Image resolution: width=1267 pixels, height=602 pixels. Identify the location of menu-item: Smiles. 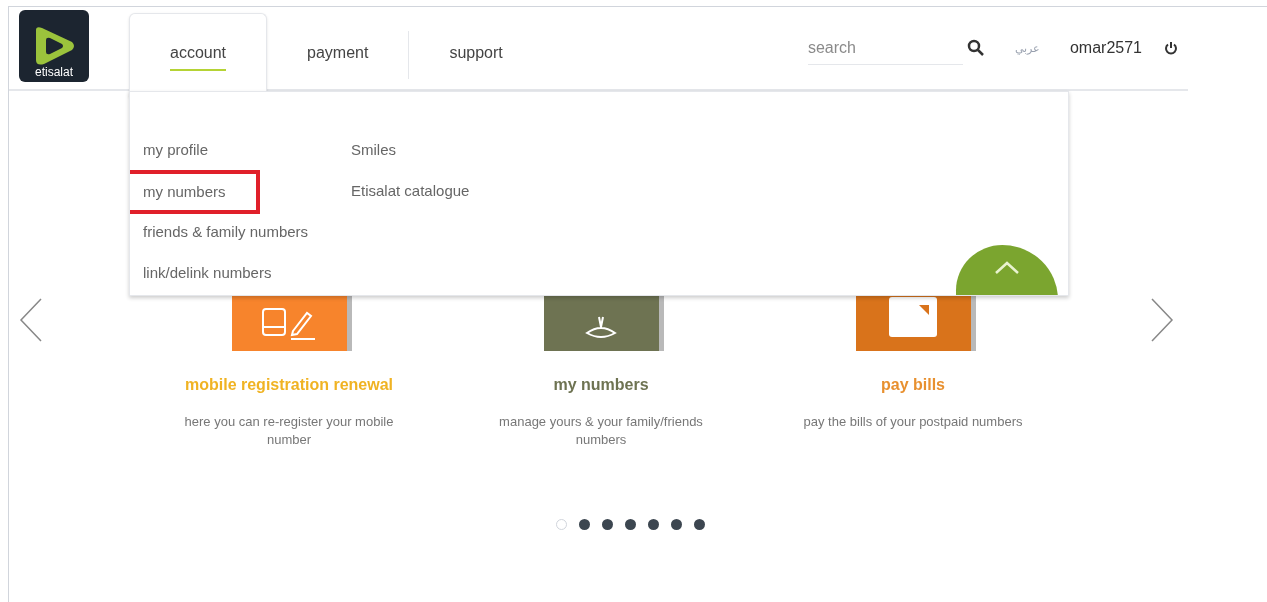
(373, 150).